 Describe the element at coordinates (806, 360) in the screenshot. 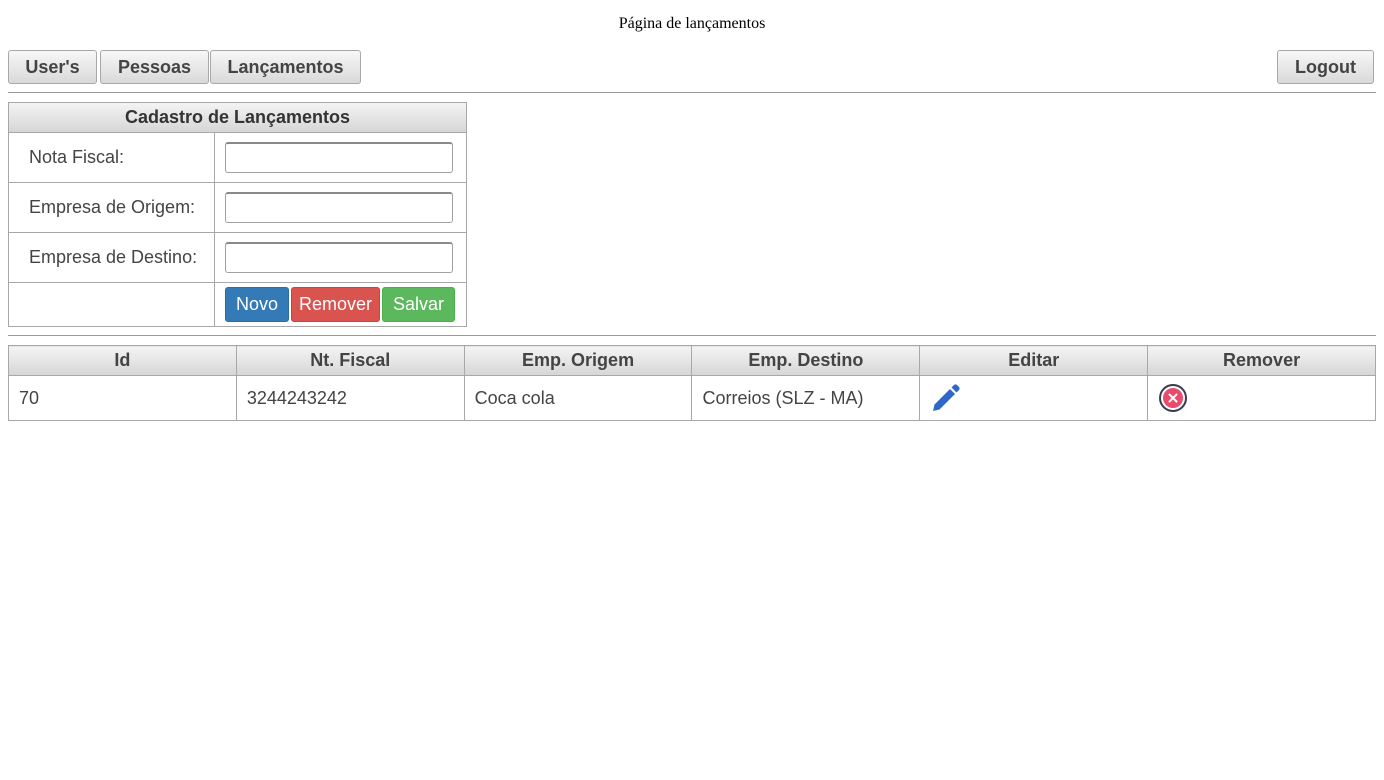

I see `column-header-emp-destino: Emp. Destino` at that location.